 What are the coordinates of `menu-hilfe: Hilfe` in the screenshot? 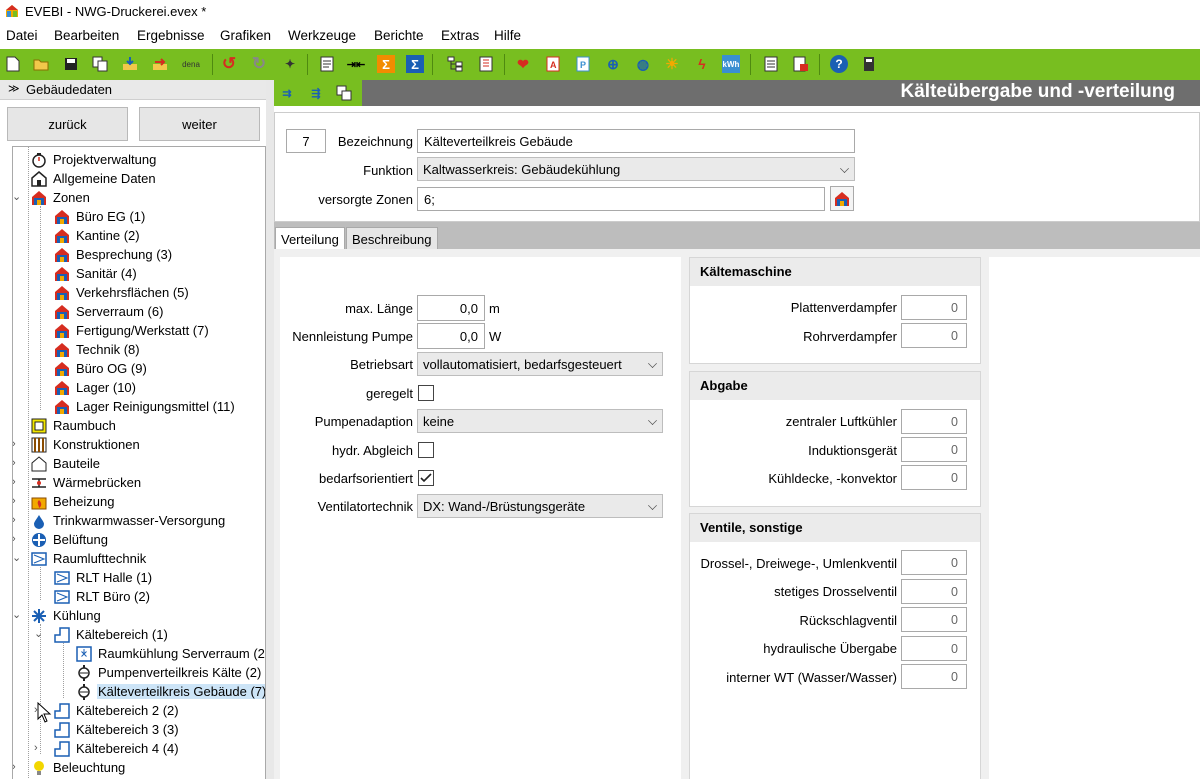 It's located at (507, 35).